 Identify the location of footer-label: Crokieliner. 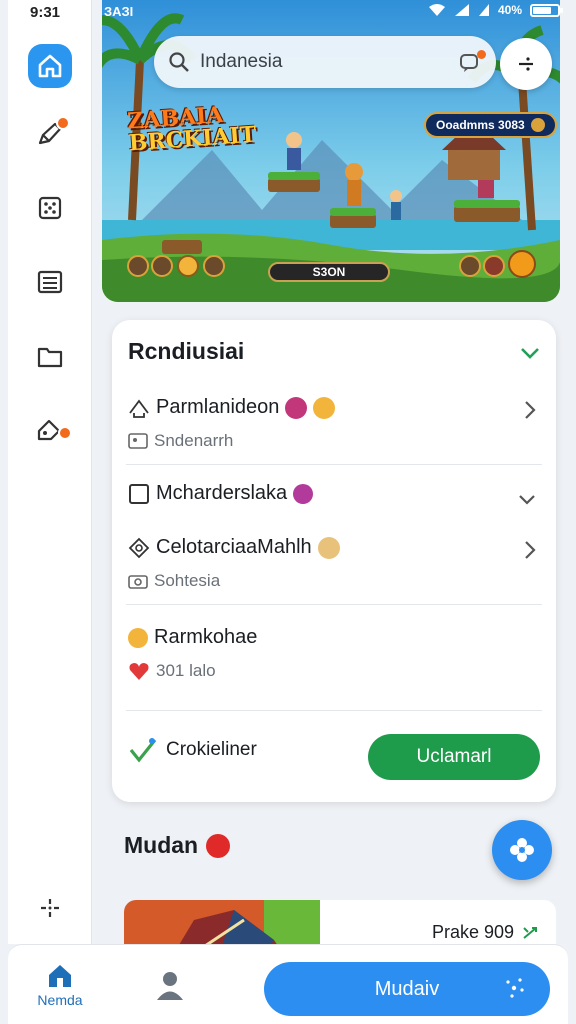
(211, 749).